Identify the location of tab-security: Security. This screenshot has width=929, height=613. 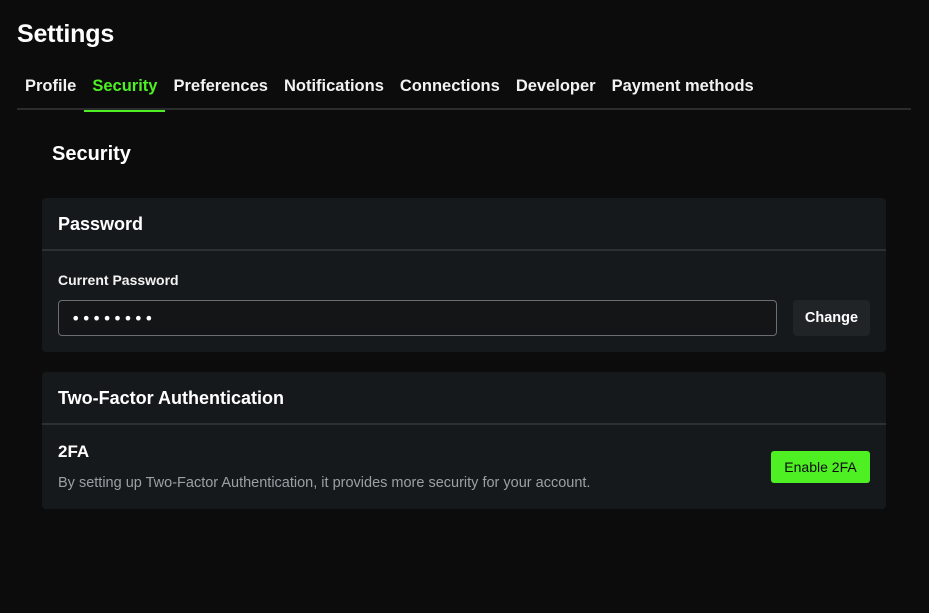
(125, 91).